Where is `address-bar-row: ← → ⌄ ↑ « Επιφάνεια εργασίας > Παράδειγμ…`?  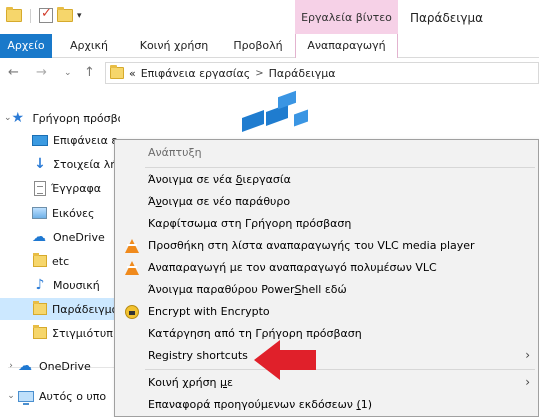 address-bar-row: ← → ⌄ ↑ « Επιφάνεια εργασίας > Παράδειγμ… is located at coordinates (269, 73).